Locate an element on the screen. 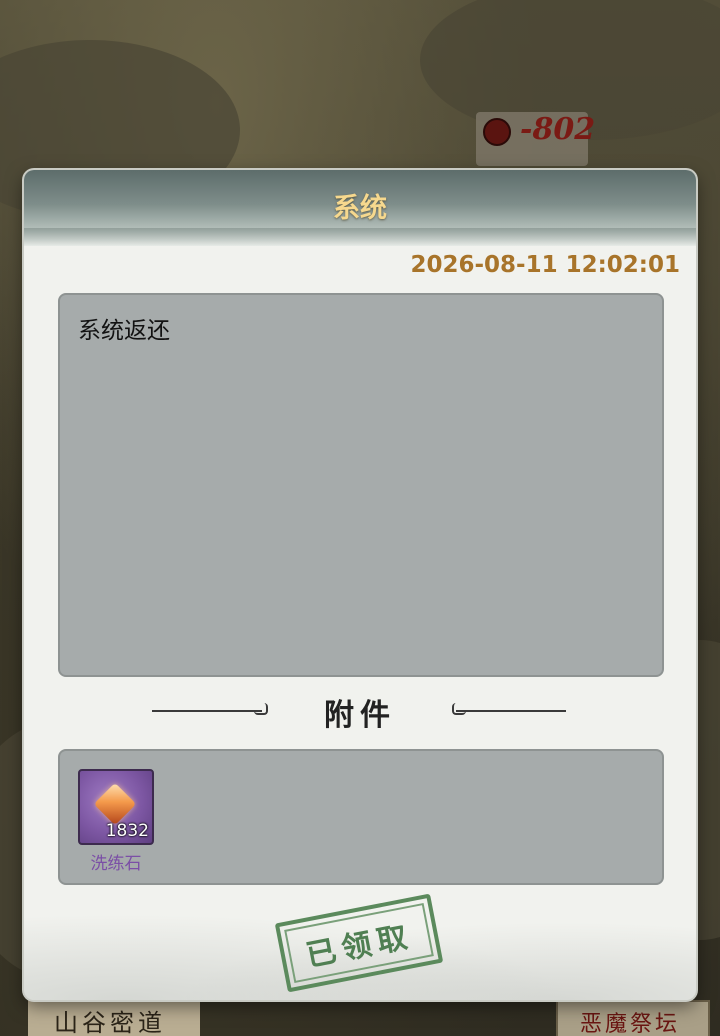 The height and width of the screenshot is (1036, 720). item-count: 1832 is located at coordinates (127, 831).